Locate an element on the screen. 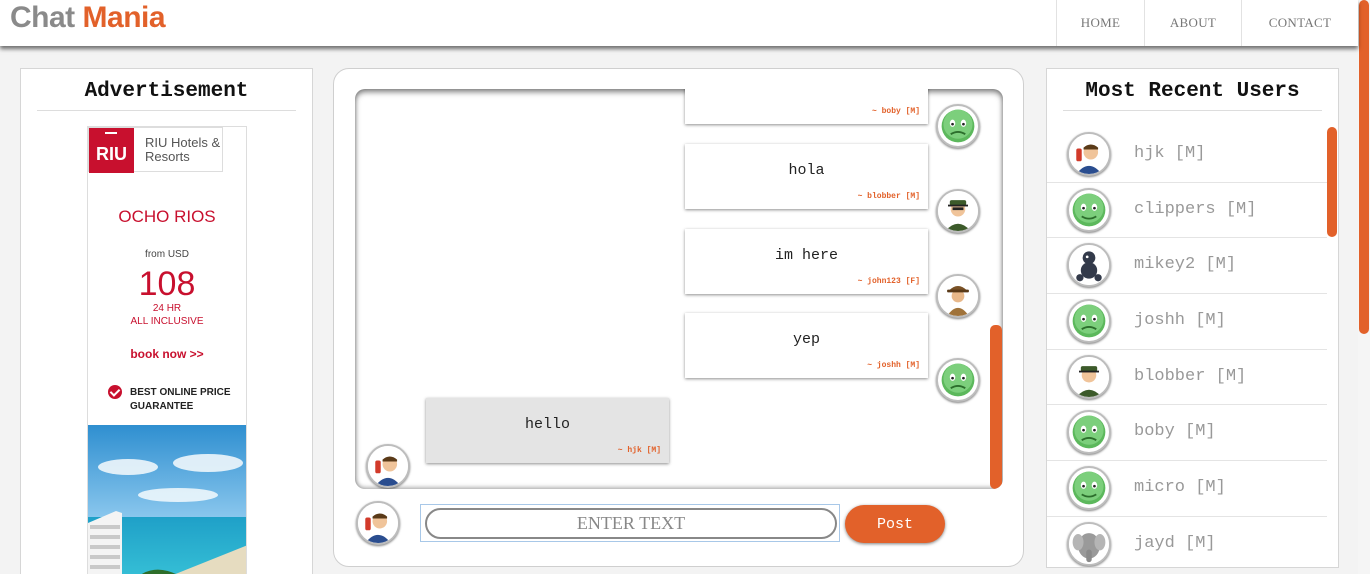 The width and height of the screenshot is (1370, 574). main-nav: HOME ABOUT CONTACT is located at coordinates (1207, 23).